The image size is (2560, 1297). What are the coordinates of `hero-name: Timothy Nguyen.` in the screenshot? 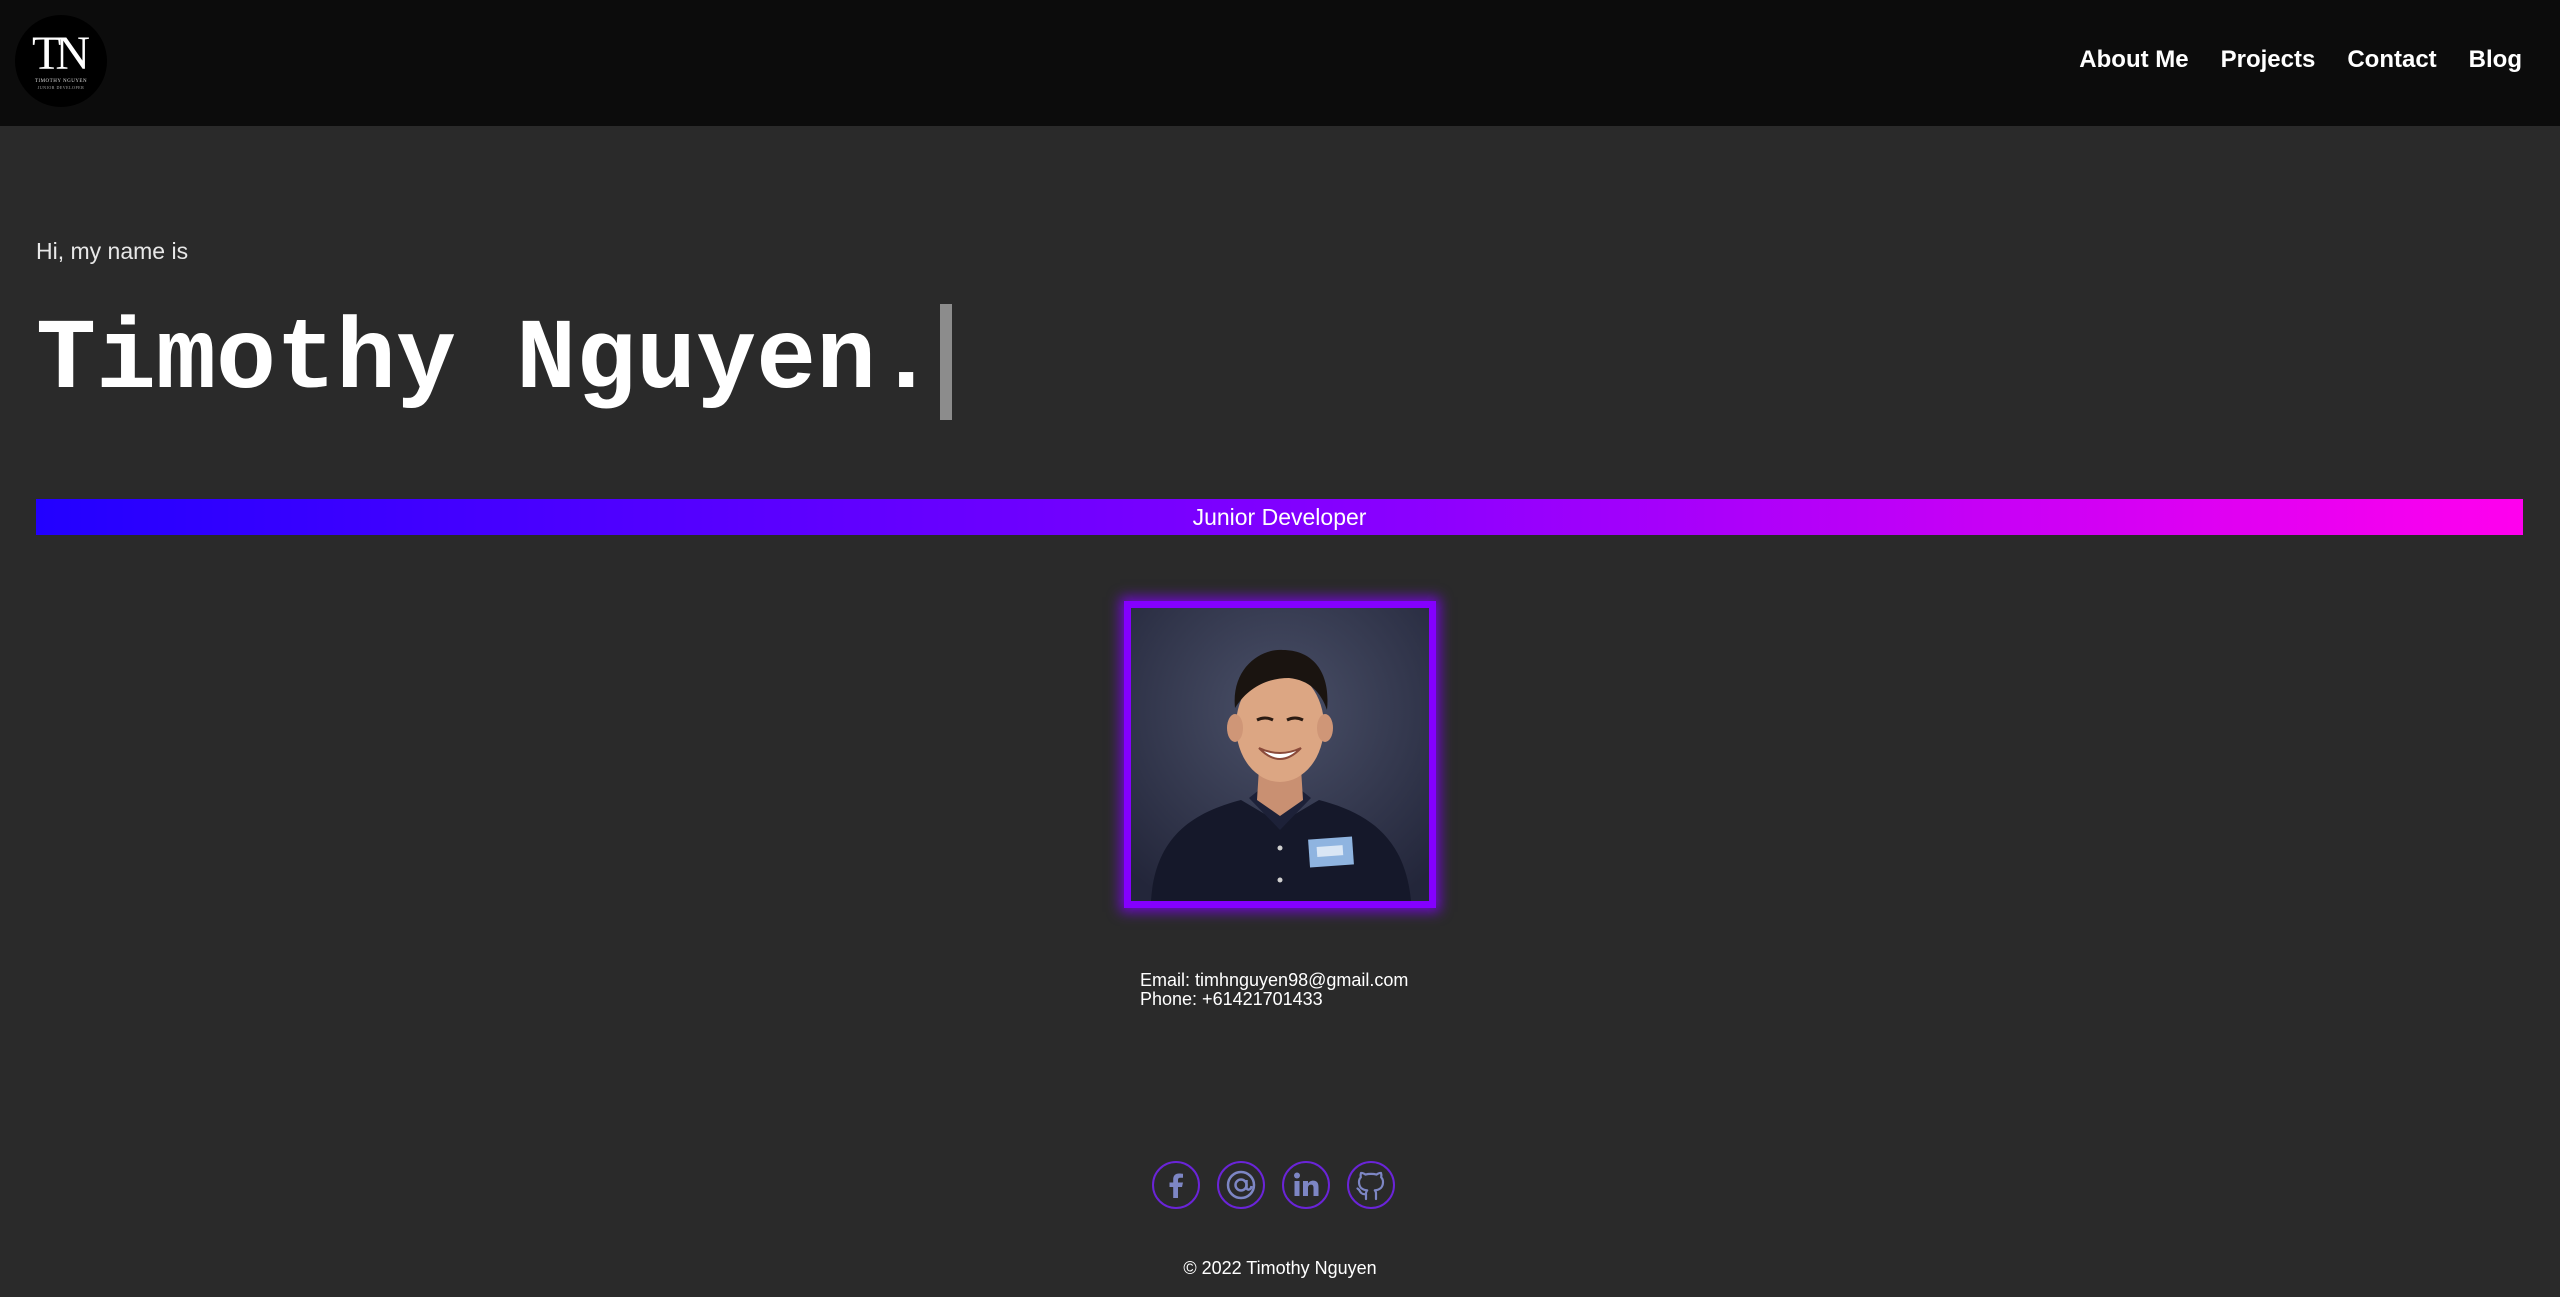 It's located at (486, 361).